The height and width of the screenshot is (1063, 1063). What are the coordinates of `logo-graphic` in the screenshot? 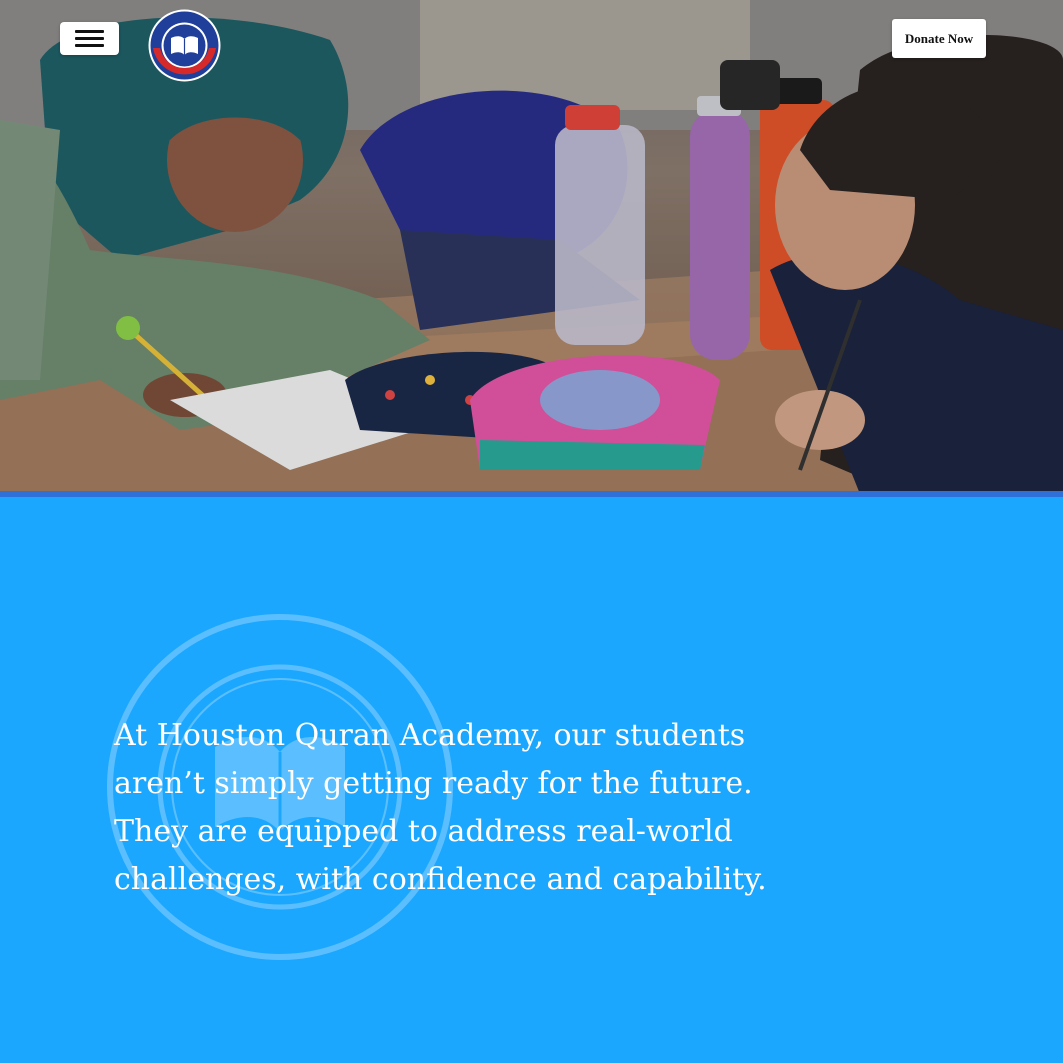 It's located at (184, 45).